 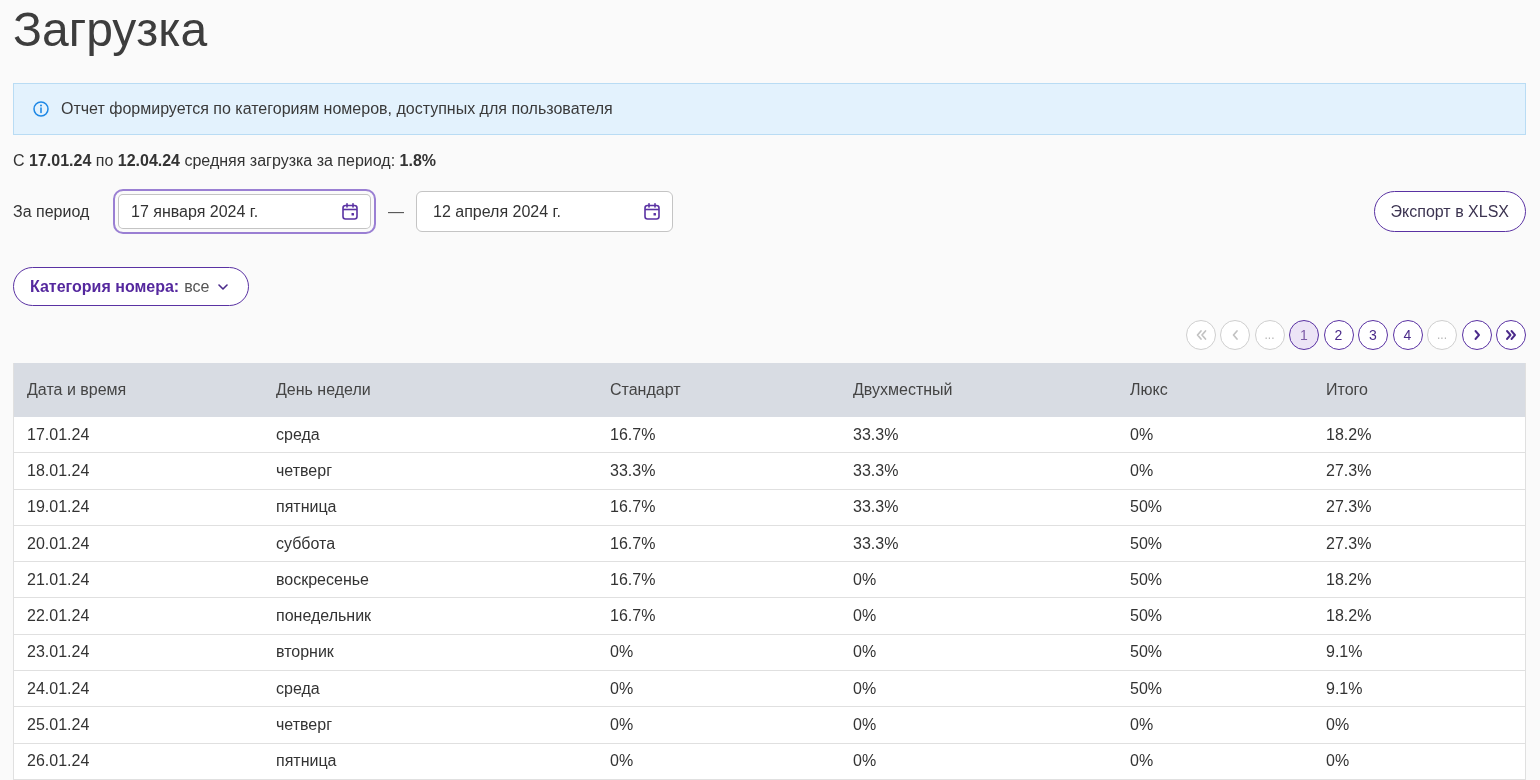 What do you see at coordinates (1347, 390) in the screenshot?
I see `column-header: Итого` at bounding box center [1347, 390].